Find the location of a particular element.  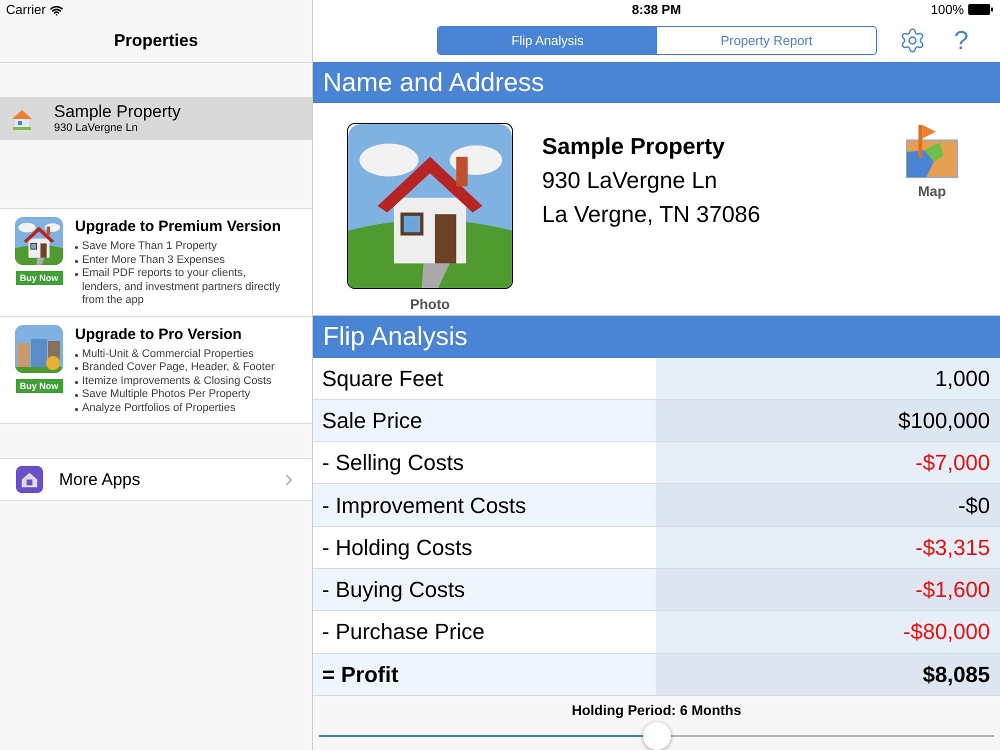

holding-period-label: Holding Period: 6 Months is located at coordinates (657, 710).